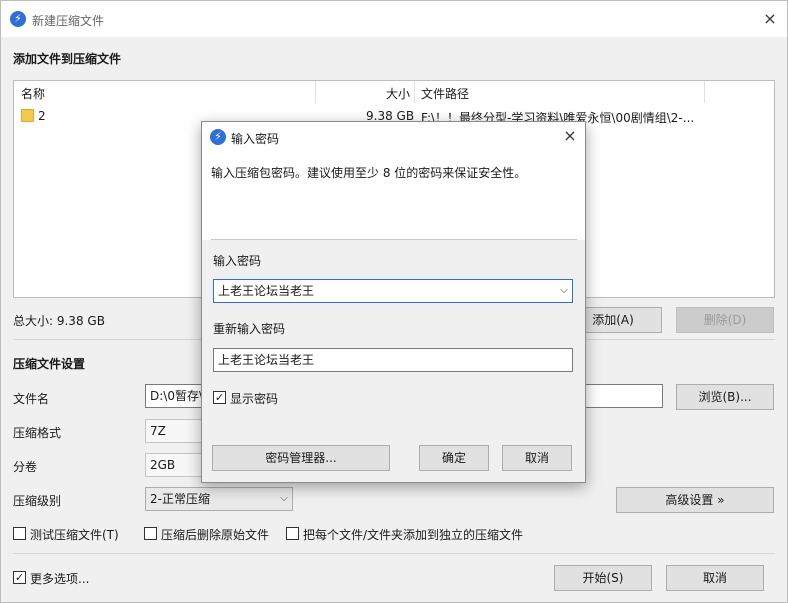  What do you see at coordinates (393, 196) in the screenshot?
I see `dialog-intro-panel: 输入压缩包密码。建议使用至少 8 位的密码来保证安全性。` at bounding box center [393, 196].